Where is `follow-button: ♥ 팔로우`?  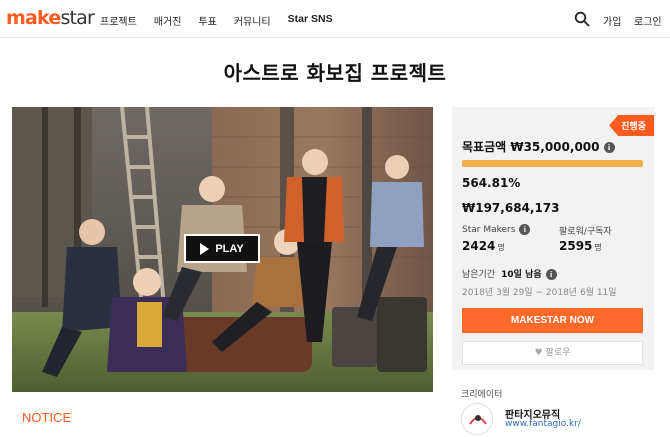 follow-button: ♥ 팔로우 is located at coordinates (552, 353).